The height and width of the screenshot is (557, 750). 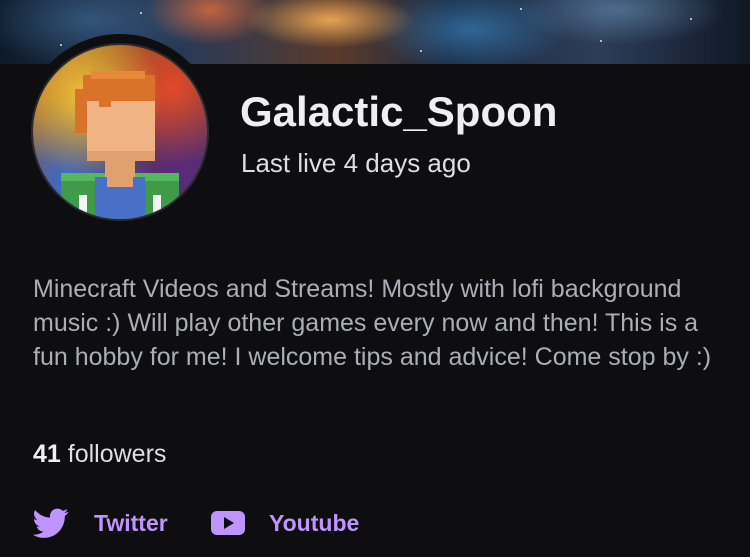 I want to click on last-live-status: Last live 4 days ago, so click(x=356, y=163).